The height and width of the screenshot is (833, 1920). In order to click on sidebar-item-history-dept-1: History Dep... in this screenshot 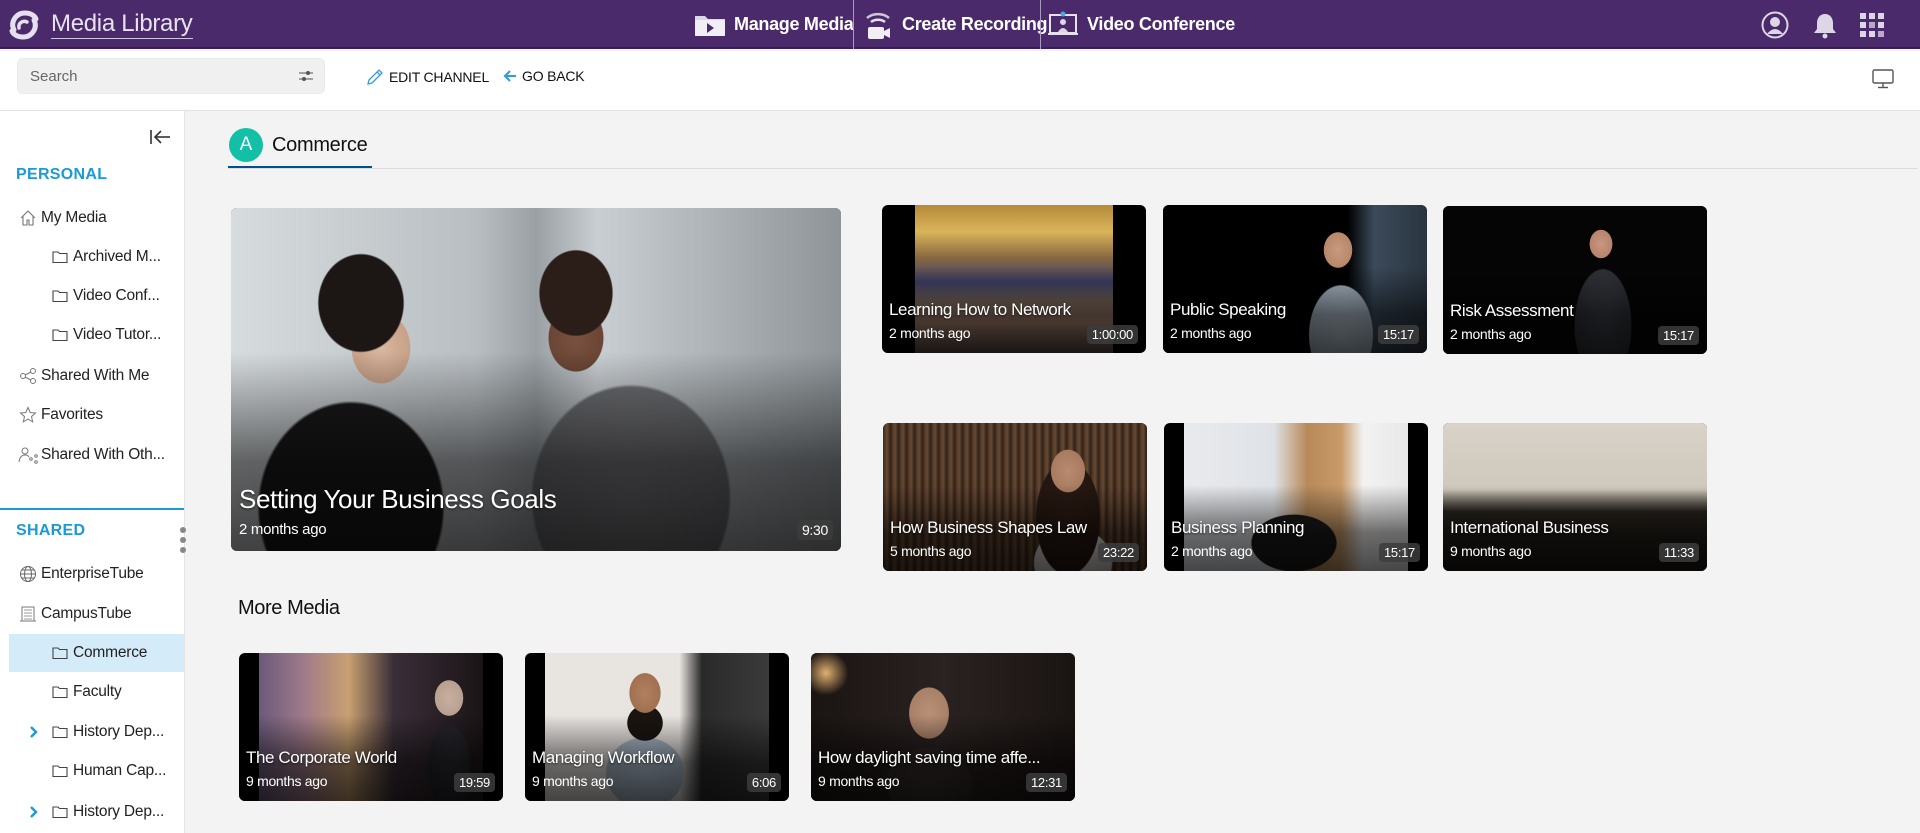, I will do `click(92, 732)`.